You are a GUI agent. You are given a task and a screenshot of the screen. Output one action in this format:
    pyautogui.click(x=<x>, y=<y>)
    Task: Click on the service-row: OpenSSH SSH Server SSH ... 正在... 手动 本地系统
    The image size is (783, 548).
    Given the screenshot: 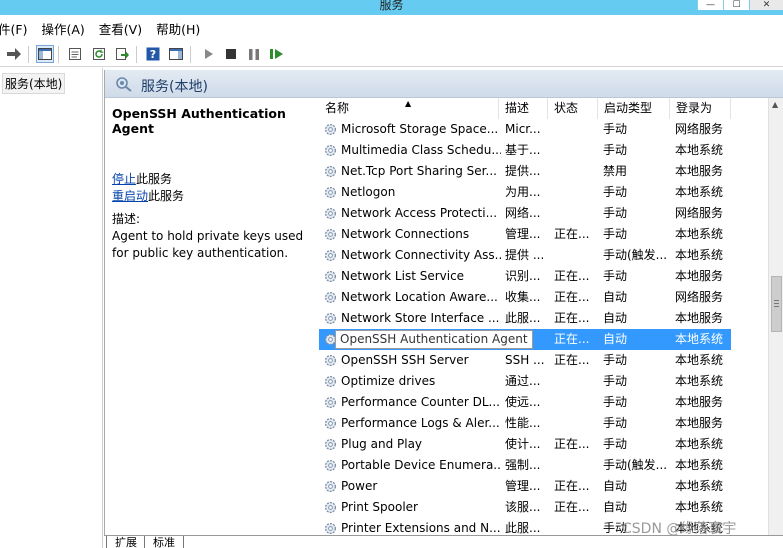 What is the action you would take?
    pyautogui.click(x=525, y=360)
    